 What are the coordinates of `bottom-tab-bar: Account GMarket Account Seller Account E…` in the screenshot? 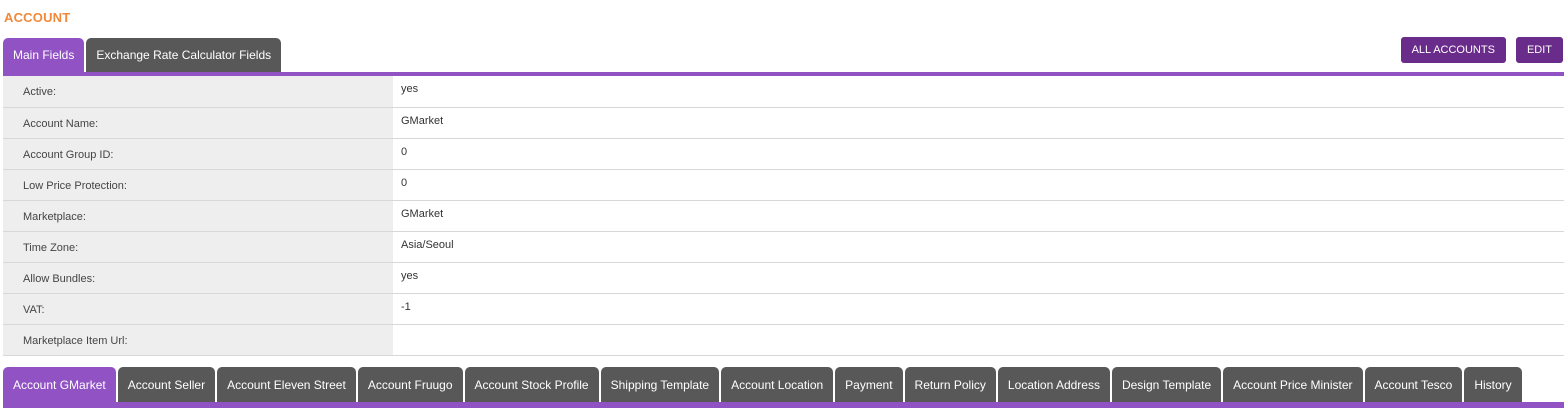 It's located at (762, 384).